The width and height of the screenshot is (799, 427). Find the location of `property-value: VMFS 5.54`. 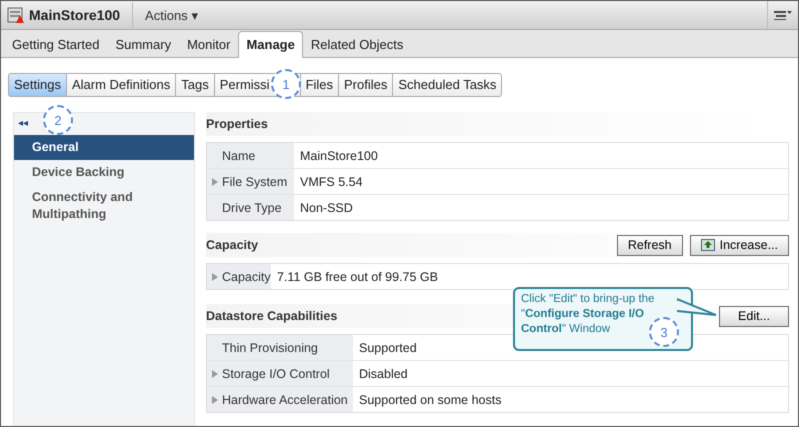

property-value: VMFS 5.54 is located at coordinates (331, 181).